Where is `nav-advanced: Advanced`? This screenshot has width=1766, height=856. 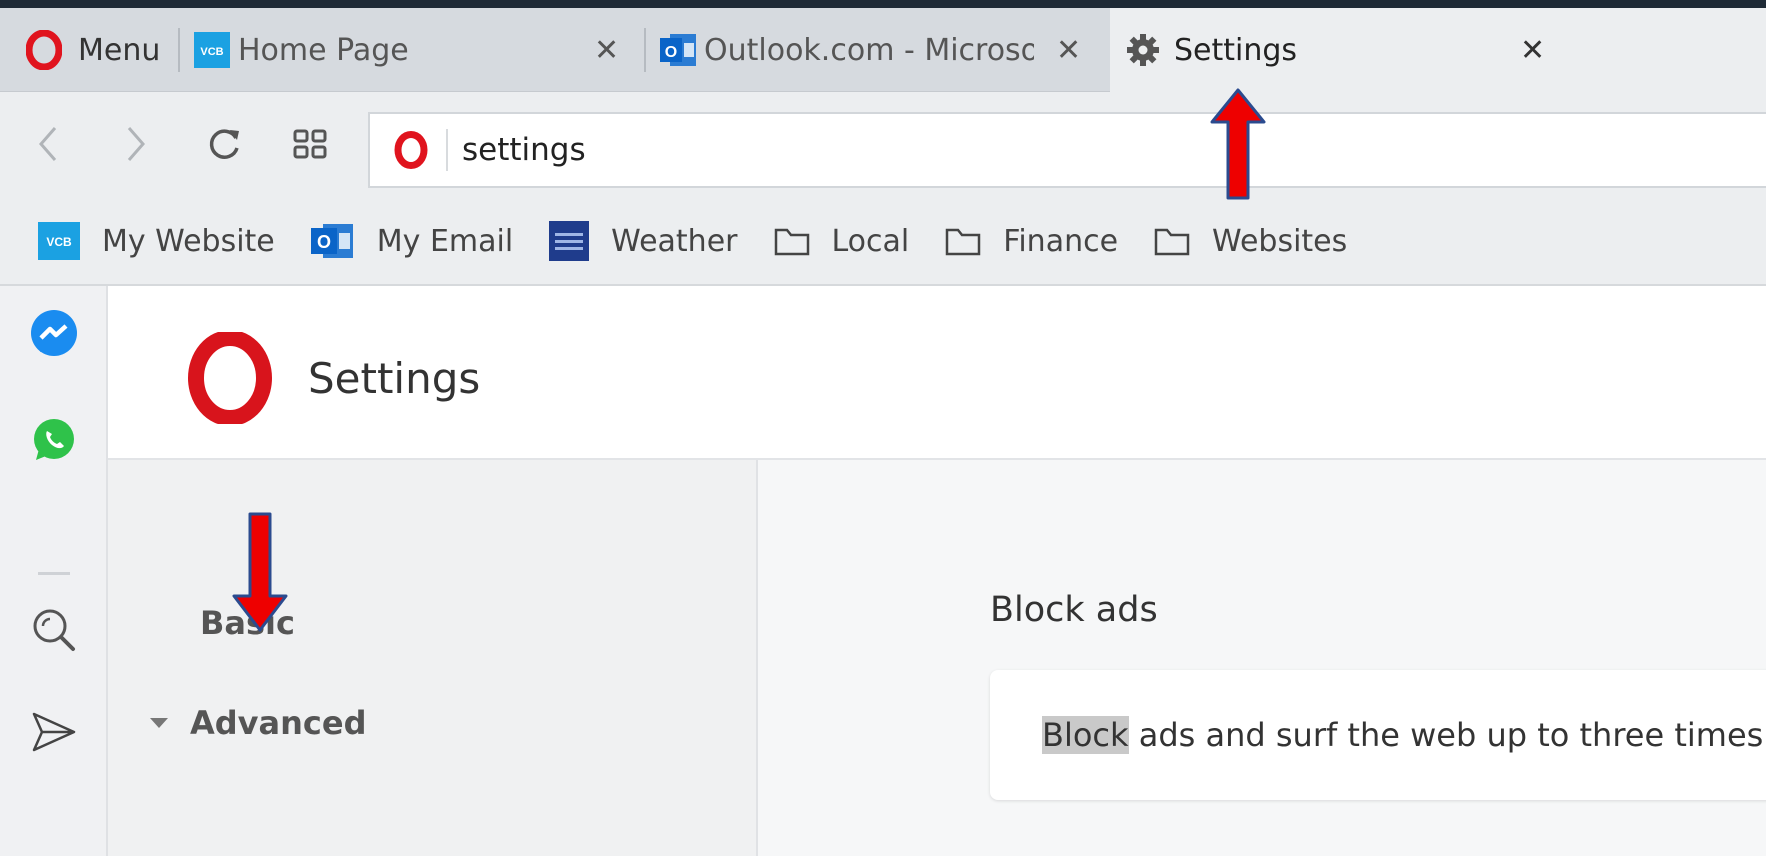
nav-advanced: Advanced is located at coordinates (258, 723).